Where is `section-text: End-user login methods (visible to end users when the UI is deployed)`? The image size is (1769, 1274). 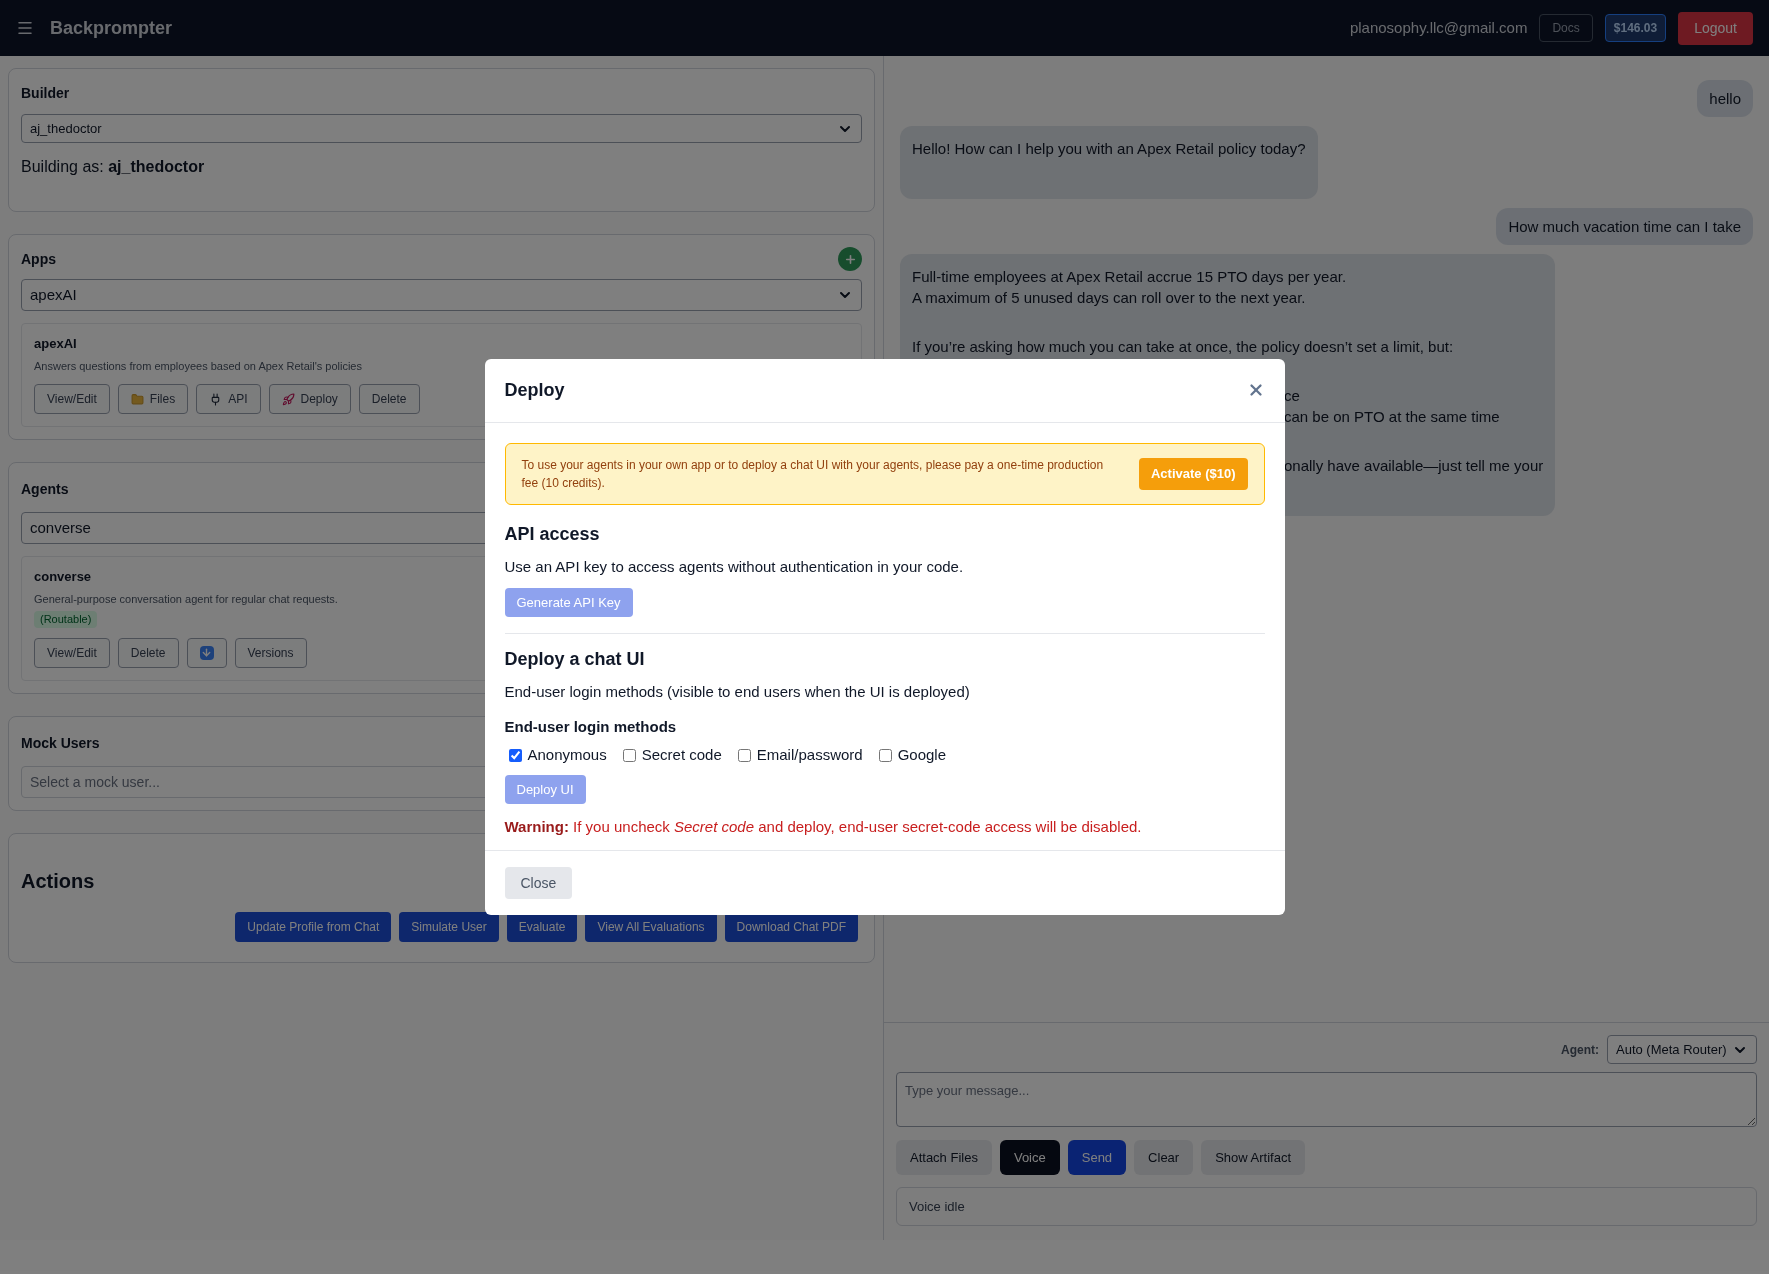
section-text: End-user login methods (visible to end users when the UI is deployed) is located at coordinates (737, 692).